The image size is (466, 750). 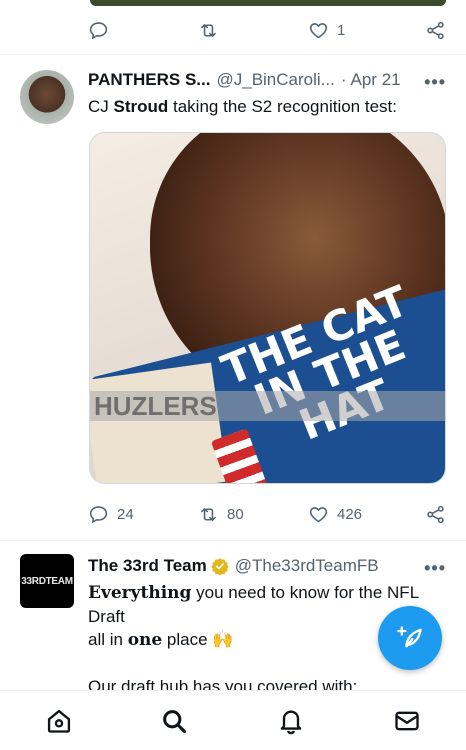 I want to click on envelope-icon, so click(x=407, y=721).